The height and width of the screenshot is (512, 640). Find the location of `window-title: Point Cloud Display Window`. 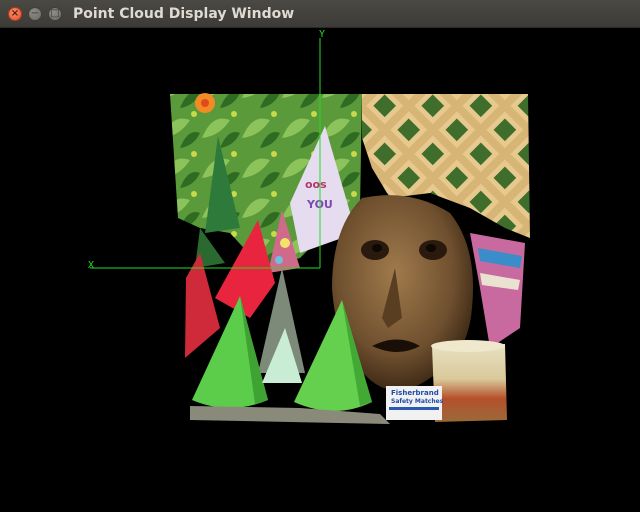

window-title: Point Cloud Display Window is located at coordinates (184, 14).